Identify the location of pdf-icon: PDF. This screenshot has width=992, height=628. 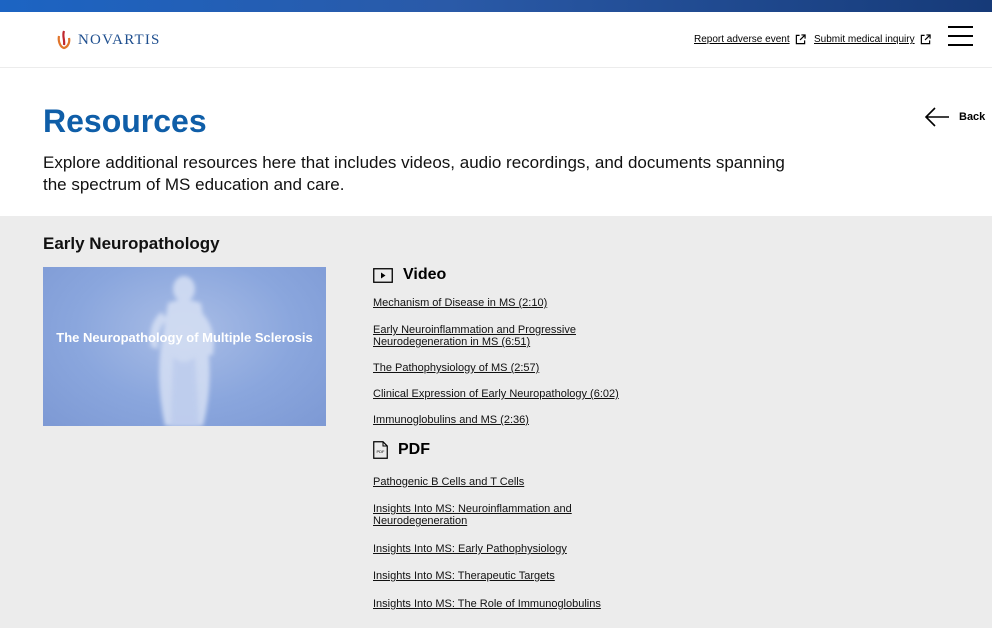
(380, 450).